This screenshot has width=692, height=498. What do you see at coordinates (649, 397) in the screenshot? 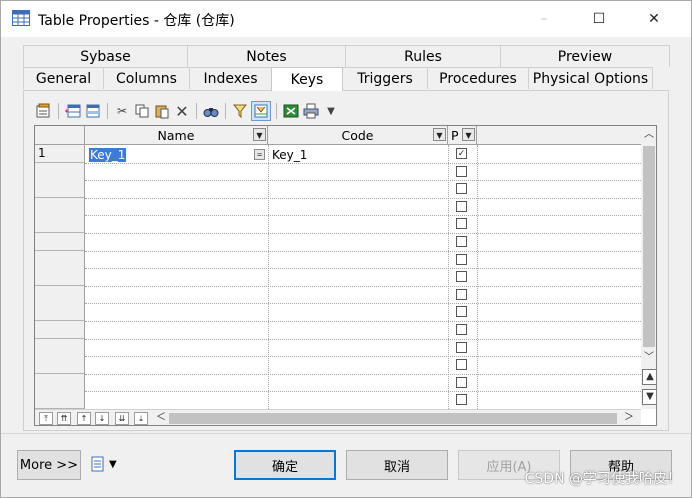
I see `scroll-page-down-icon: ▼` at bounding box center [649, 397].